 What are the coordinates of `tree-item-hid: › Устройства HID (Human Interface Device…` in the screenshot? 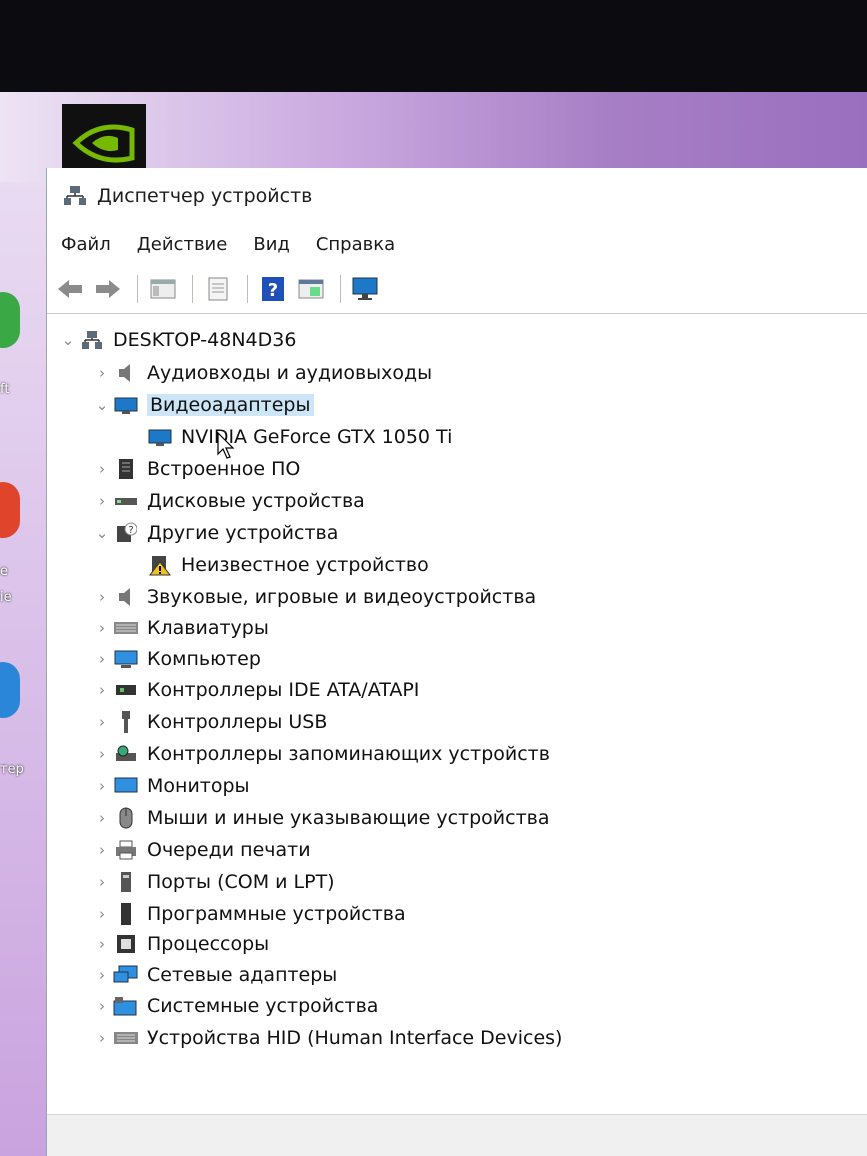 It's located at (326, 1038).